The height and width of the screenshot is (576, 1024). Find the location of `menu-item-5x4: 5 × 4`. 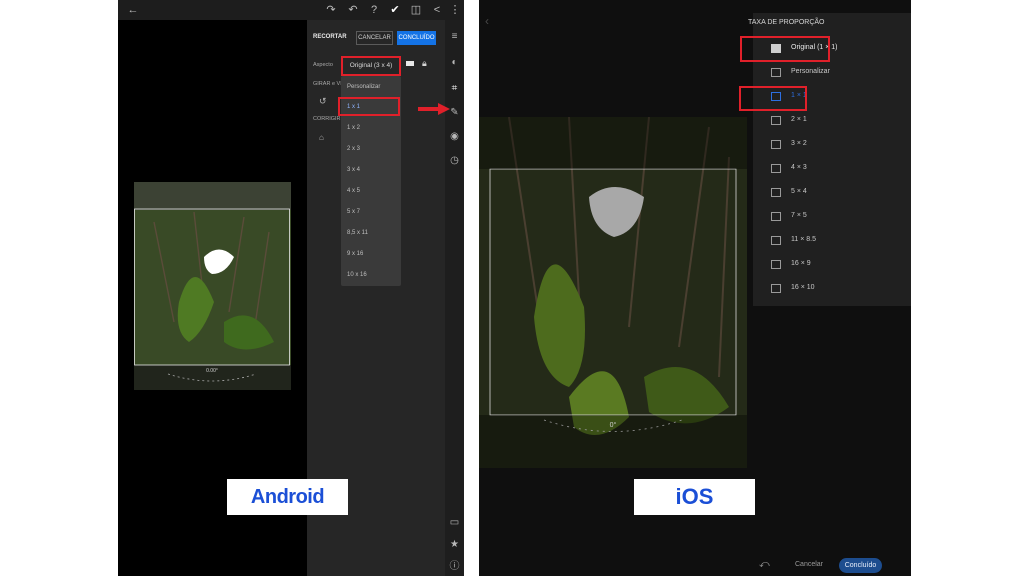

menu-item-5x4: 5 × 4 is located at coordinates (832, 193).